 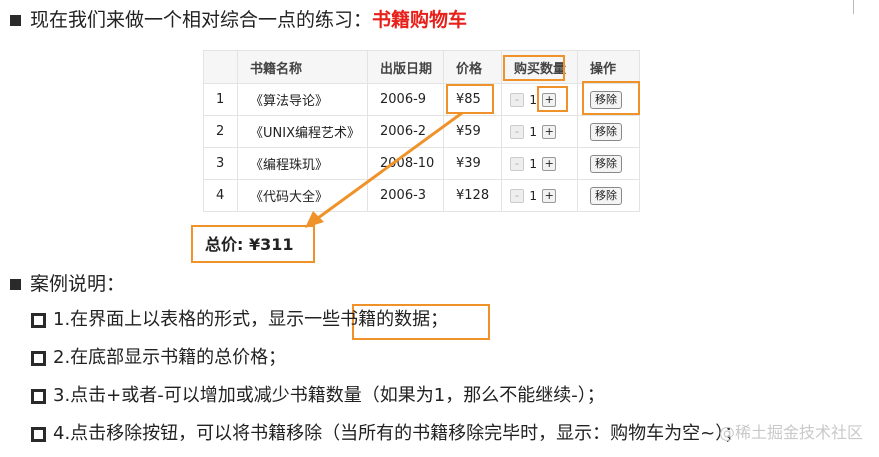 I want to click on case-item-2: 2.在底部显示书籍的总价格；, so click(x=170, y=357).